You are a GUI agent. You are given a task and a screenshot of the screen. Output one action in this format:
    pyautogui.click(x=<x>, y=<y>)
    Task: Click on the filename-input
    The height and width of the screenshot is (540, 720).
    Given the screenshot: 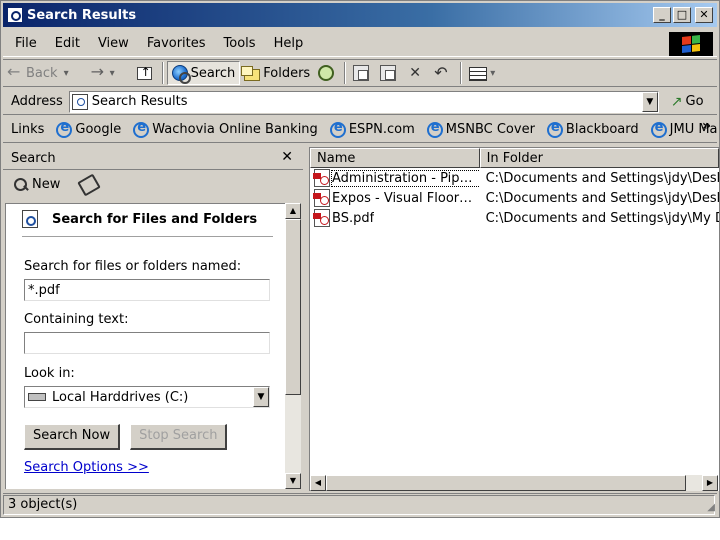 What is the action you would take?
    pyautogui.click(x=147, y=290)
    